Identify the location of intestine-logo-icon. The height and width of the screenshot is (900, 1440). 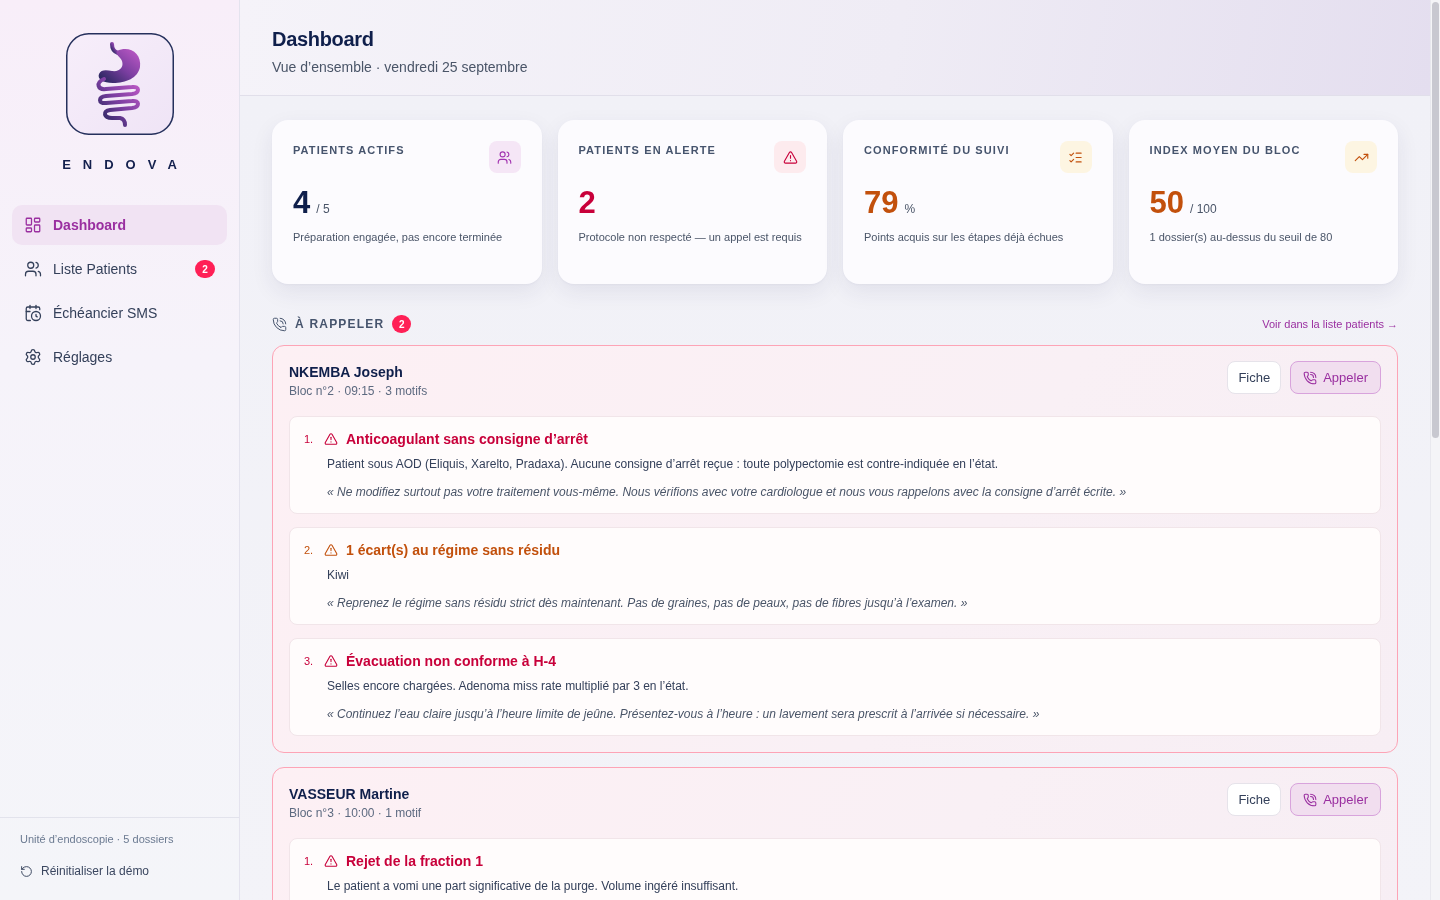
(119, 84).